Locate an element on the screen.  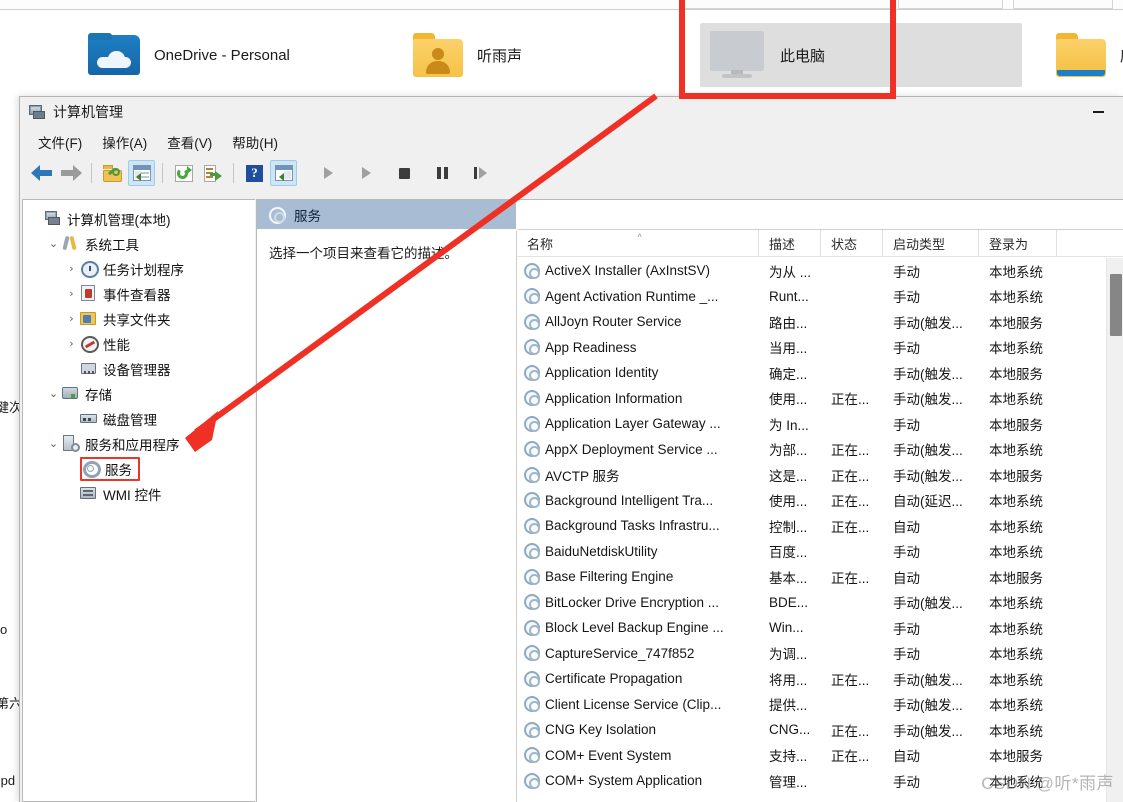
start-service-button is located at coordinates (328, 173).